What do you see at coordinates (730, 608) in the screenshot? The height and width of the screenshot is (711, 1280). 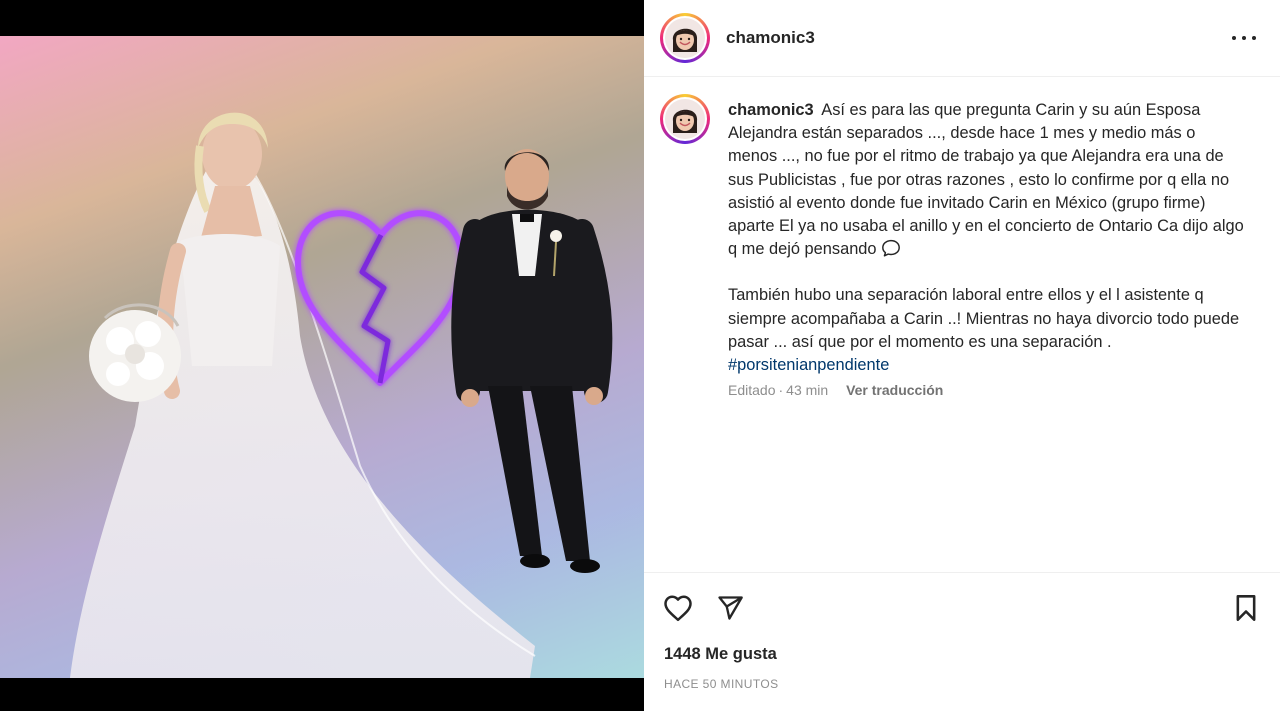 I see `paper-plane-icon` at bounding box center [730, 608].